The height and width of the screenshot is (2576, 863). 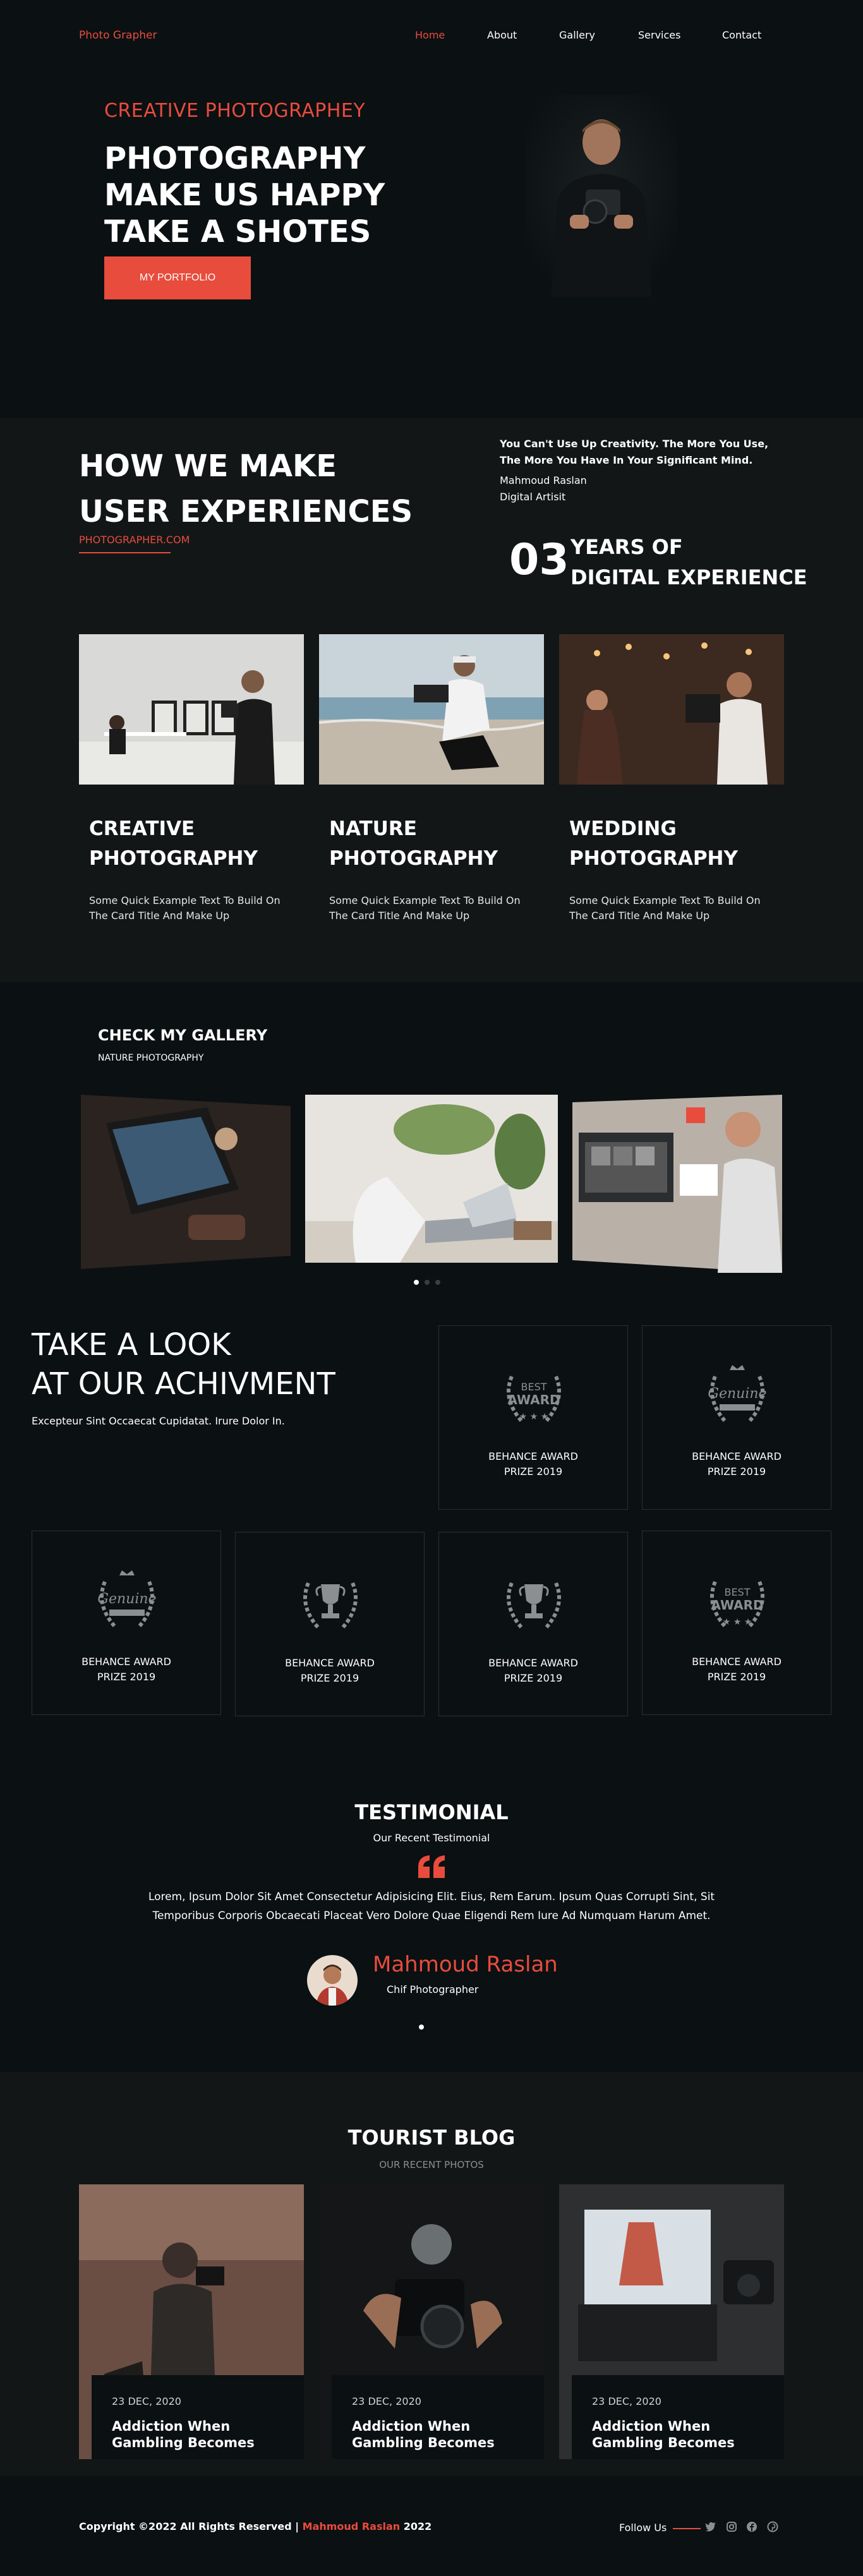 What do you see at coordinates (737, 1394) in the screenshot?
I see `svg-text: Genuine` at bounding box center [737, 1394].